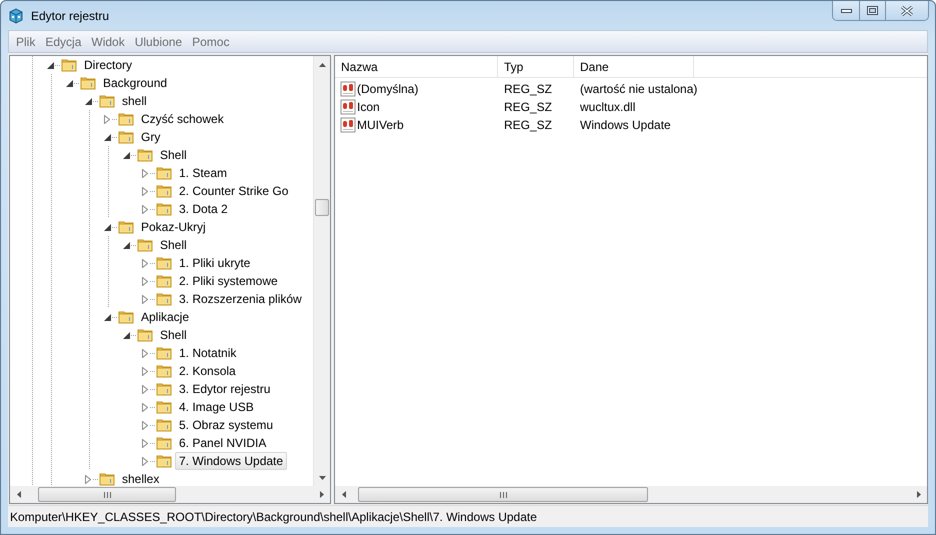 Image resolution: width=936 pixels, height=535 pixels. Describe the element at coordinates (141, 478) in the screenshot. I see `tree-item: shellex` at that location.